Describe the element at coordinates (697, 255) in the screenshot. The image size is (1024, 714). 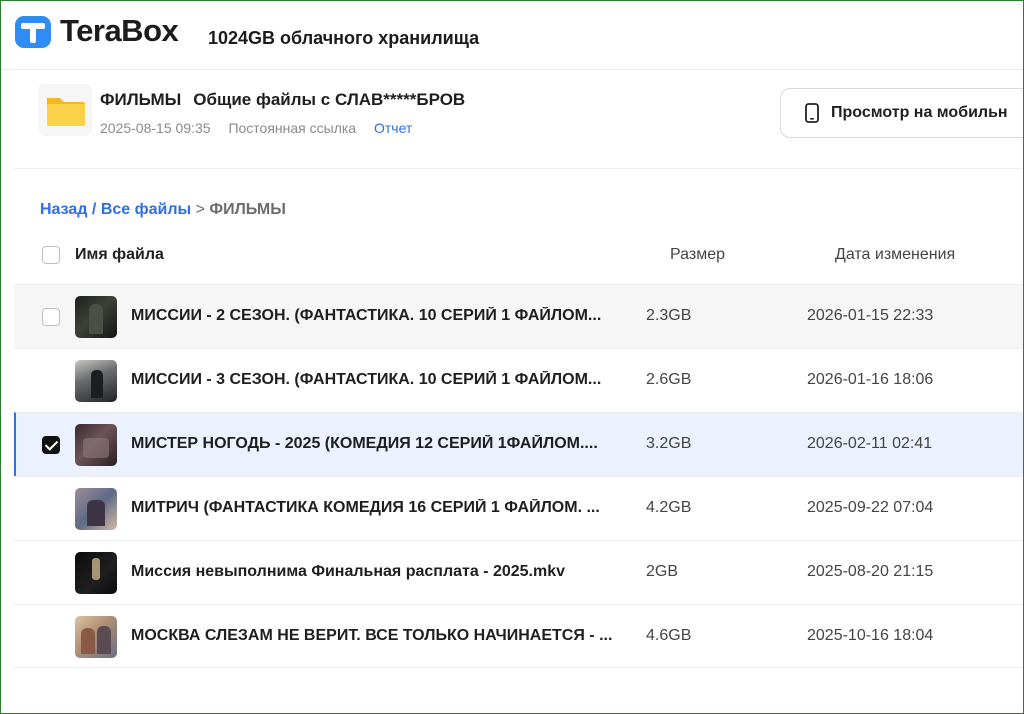
I see `column-size-header: Размер` at that location.